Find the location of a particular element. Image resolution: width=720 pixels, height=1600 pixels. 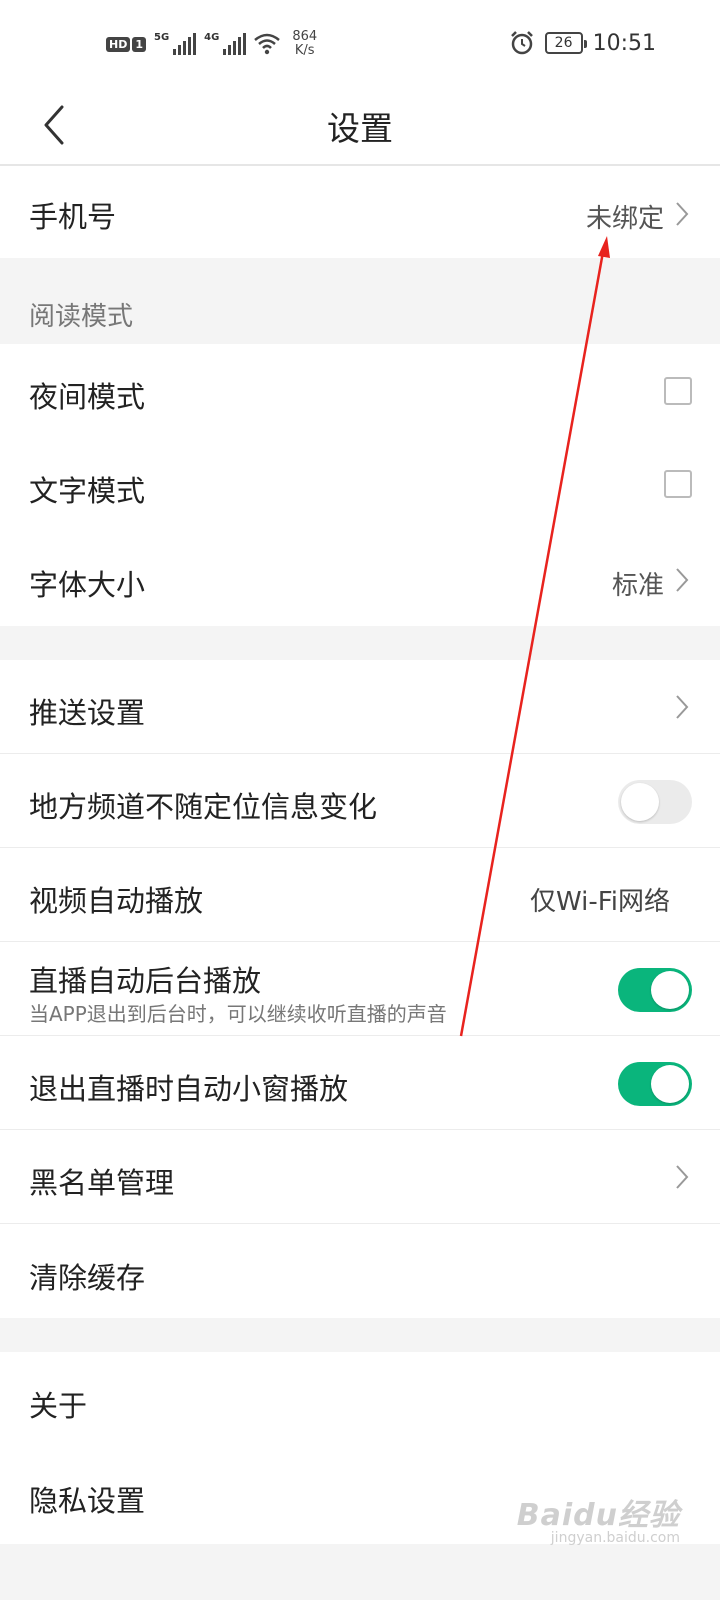

baidu-watermark: Baidu经验 jingyan.baidu.com is located at coordinates (598, 1518).